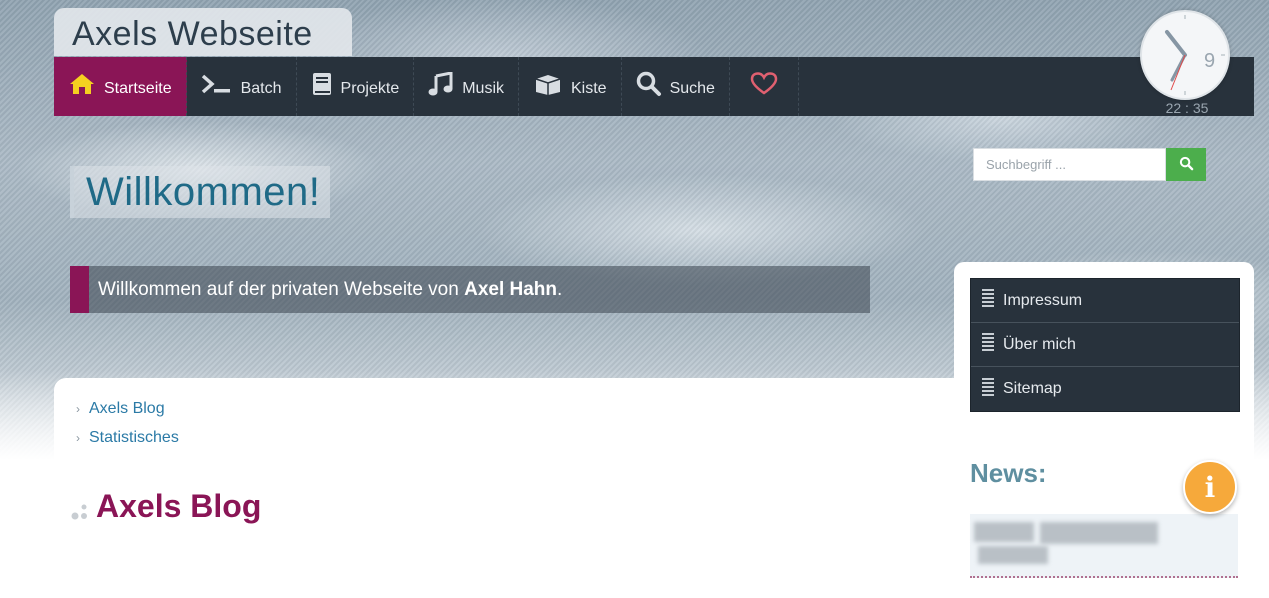 The width and height of the screenshot is (1269, 598). What do you see at coordinates (80, 507) in the screenshot?
I see `dots-icon` at bounding box center [80, 507].